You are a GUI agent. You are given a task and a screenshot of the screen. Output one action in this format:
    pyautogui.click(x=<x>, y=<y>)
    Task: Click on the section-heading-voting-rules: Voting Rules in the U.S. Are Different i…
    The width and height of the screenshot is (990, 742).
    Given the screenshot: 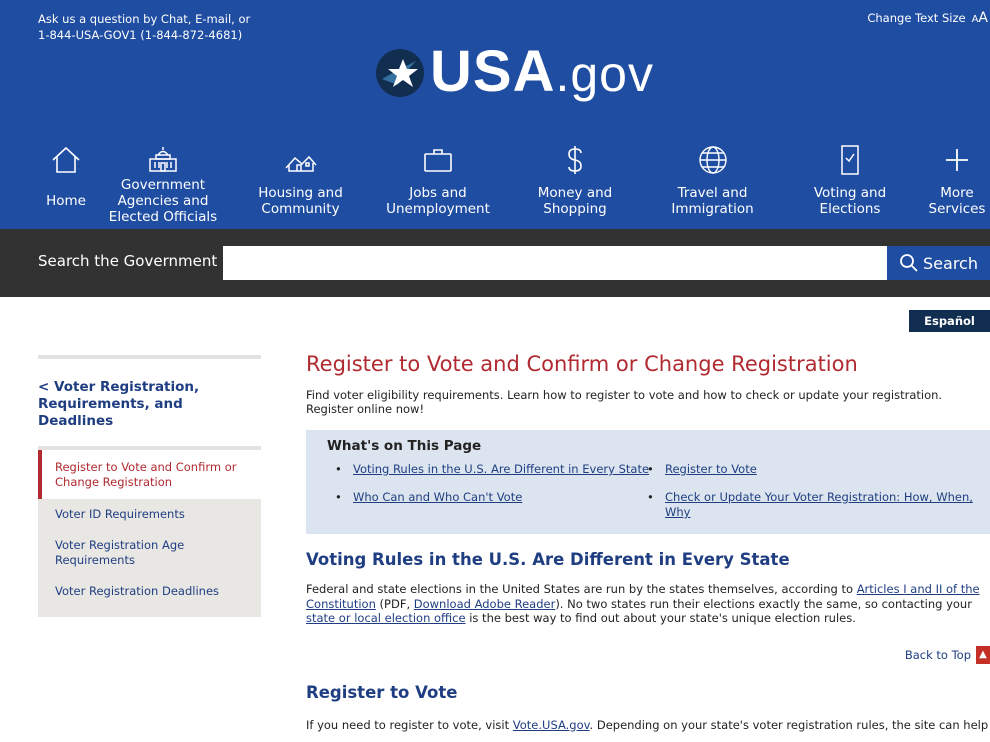 What is the action you would take?
    pyautogui.click(x=548, y=559)
    